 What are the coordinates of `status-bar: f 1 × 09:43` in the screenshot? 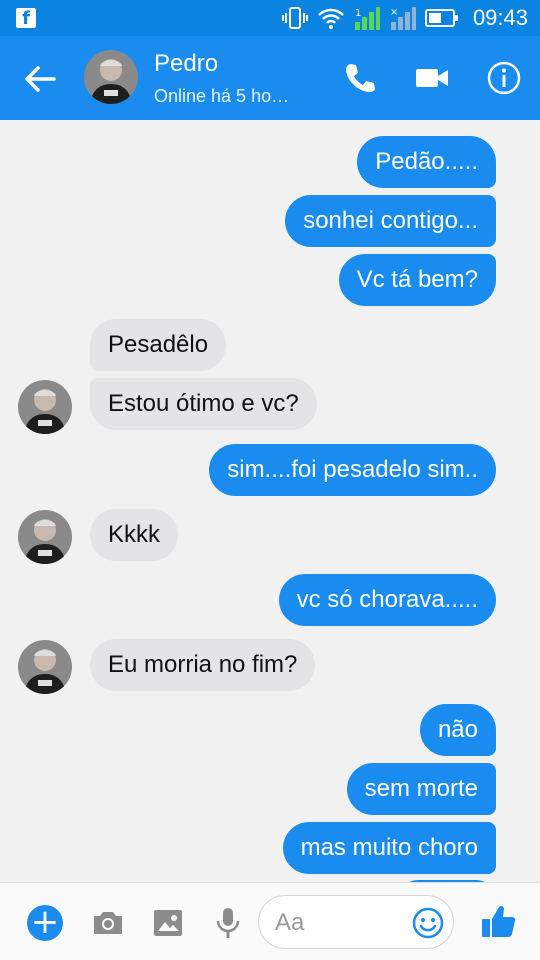 It's located at (270, 18).